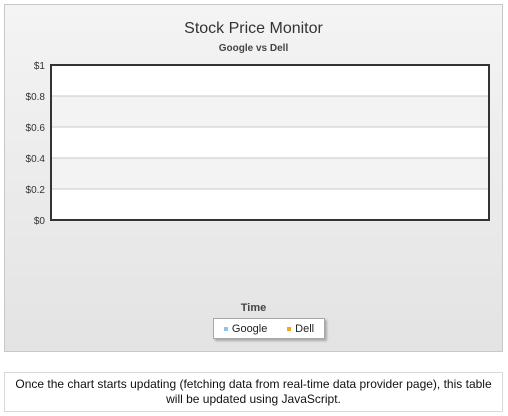 The image size is (508, 416). I want to click on y-tick-label: $0.8, so click(36, 97).